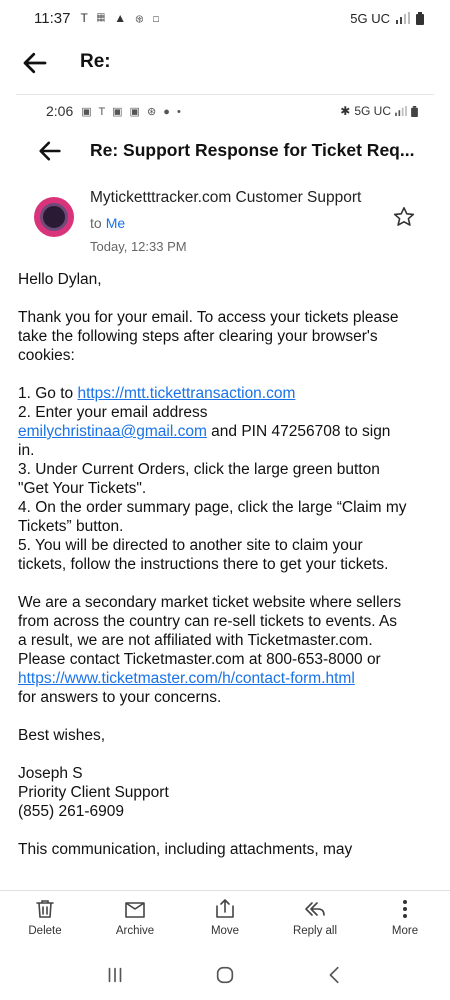  What do you see at coordinates (115, 975) in the screenshot?
I see `recent-apps-icon` at bounding box center [115, 975].